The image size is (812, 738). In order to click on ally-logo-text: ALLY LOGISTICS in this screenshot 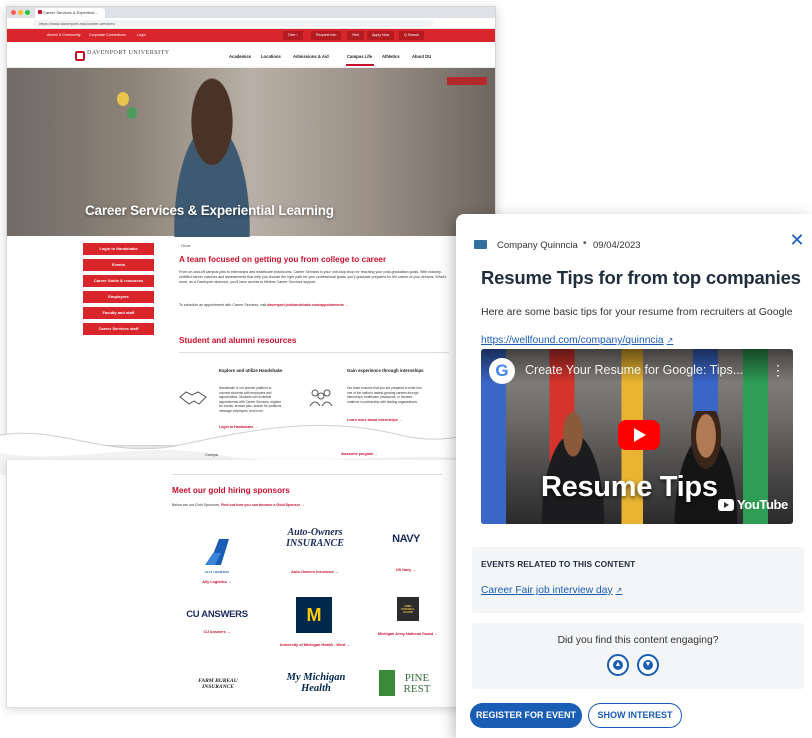, I will do `click(217, 572)`.